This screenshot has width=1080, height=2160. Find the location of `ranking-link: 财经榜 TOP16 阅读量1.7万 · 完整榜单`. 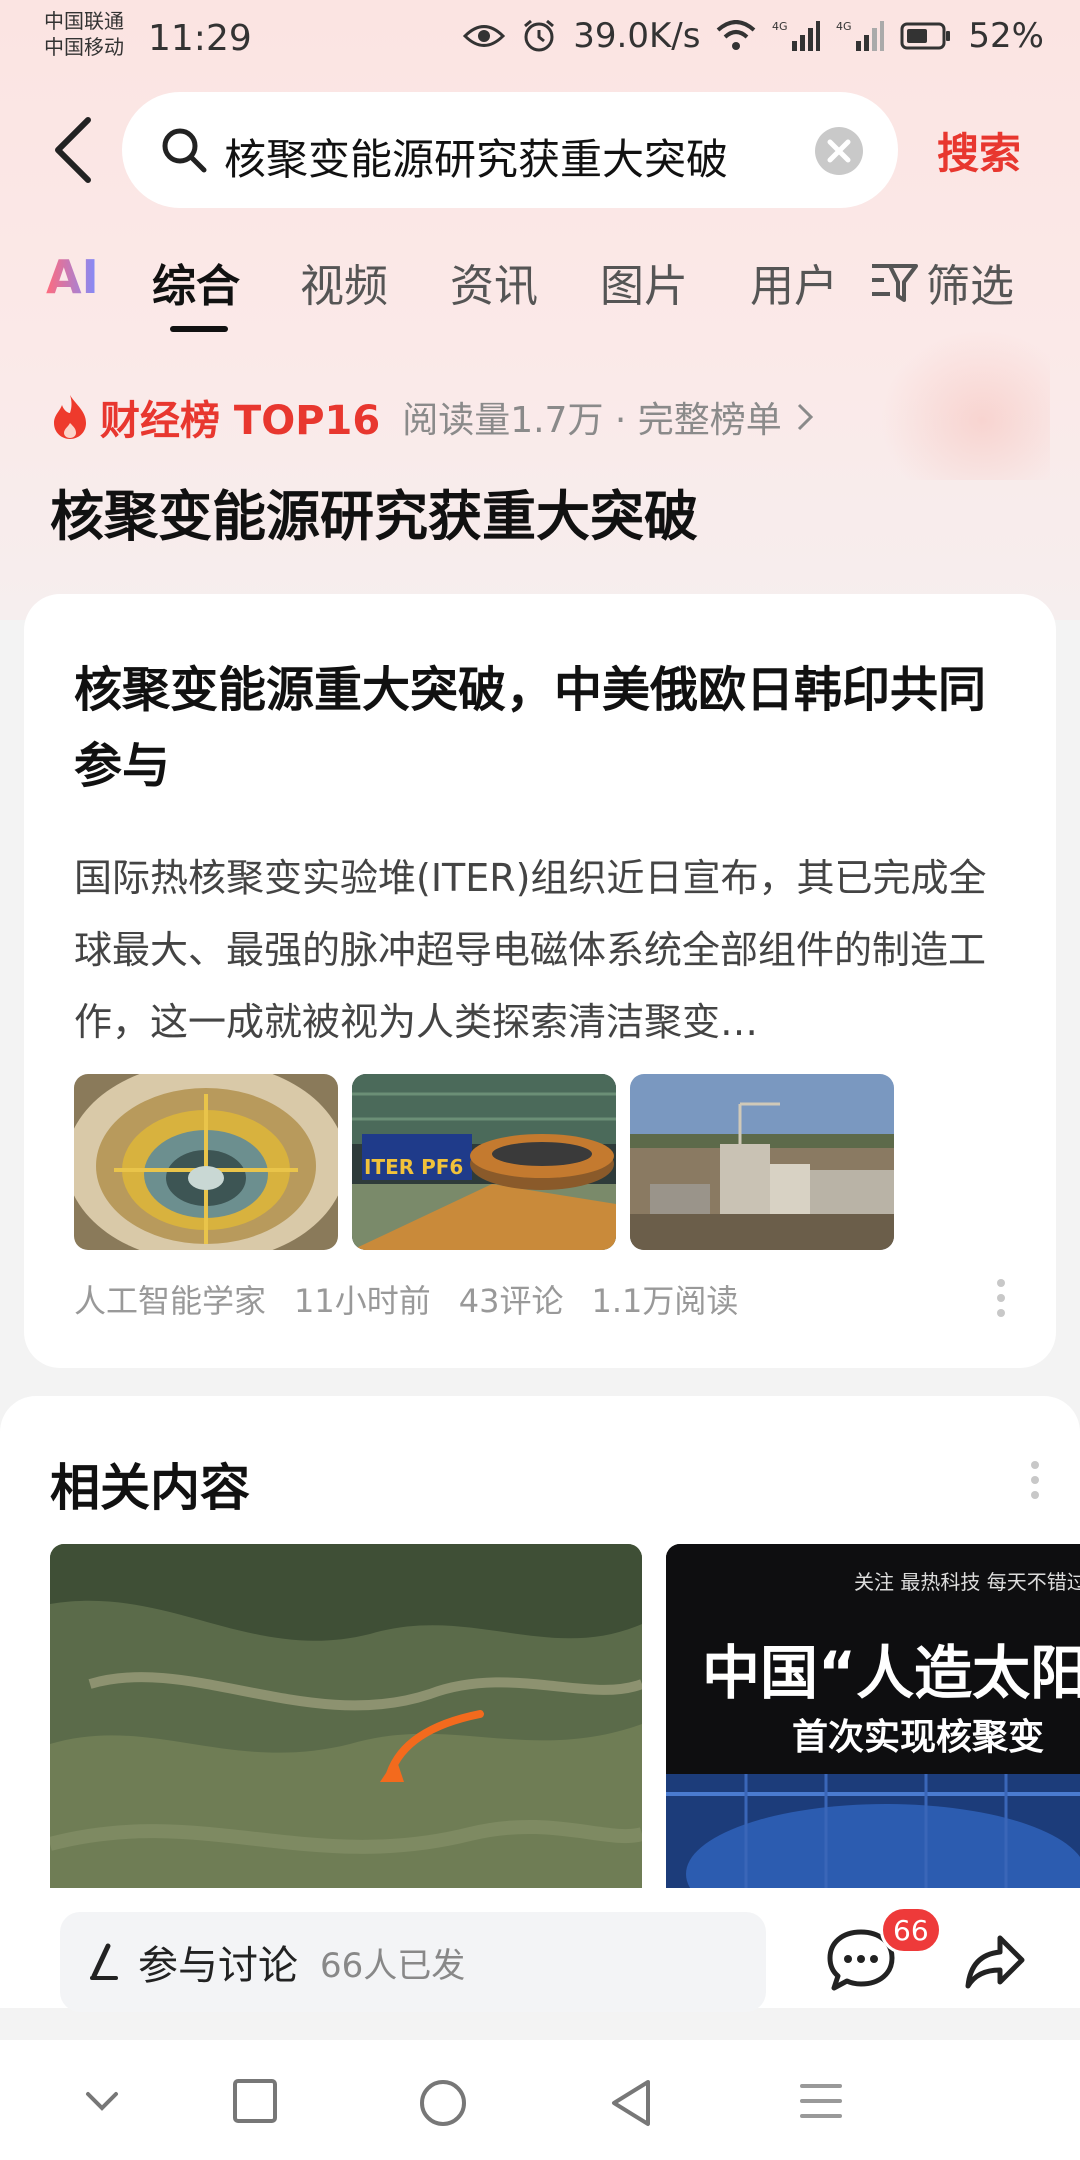

ranking-link: 财经榜 TOP16 阅读量1.7万 · 完整榜单 is located at coordinates (432, 417).